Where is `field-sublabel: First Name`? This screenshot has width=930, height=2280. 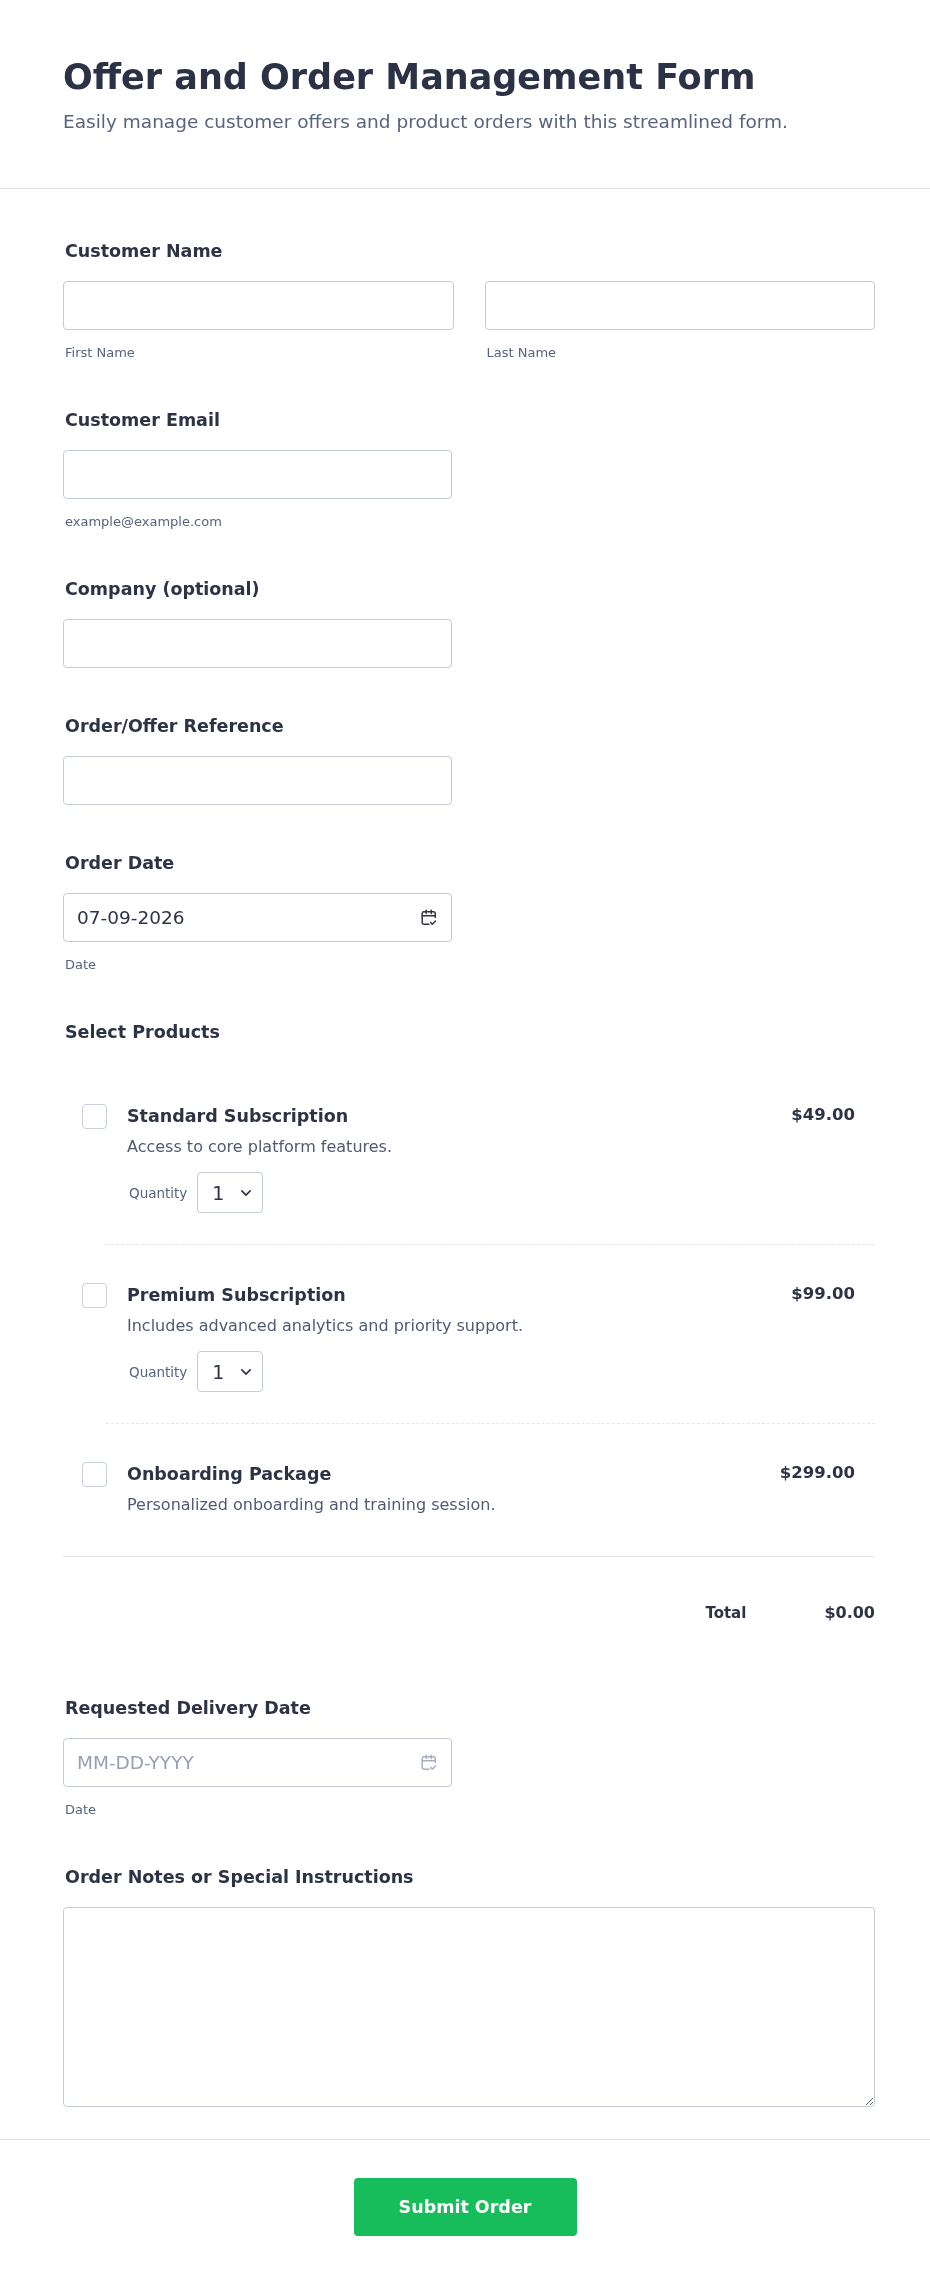 field-sublabel: First Name is located at coordinates (100, 353).